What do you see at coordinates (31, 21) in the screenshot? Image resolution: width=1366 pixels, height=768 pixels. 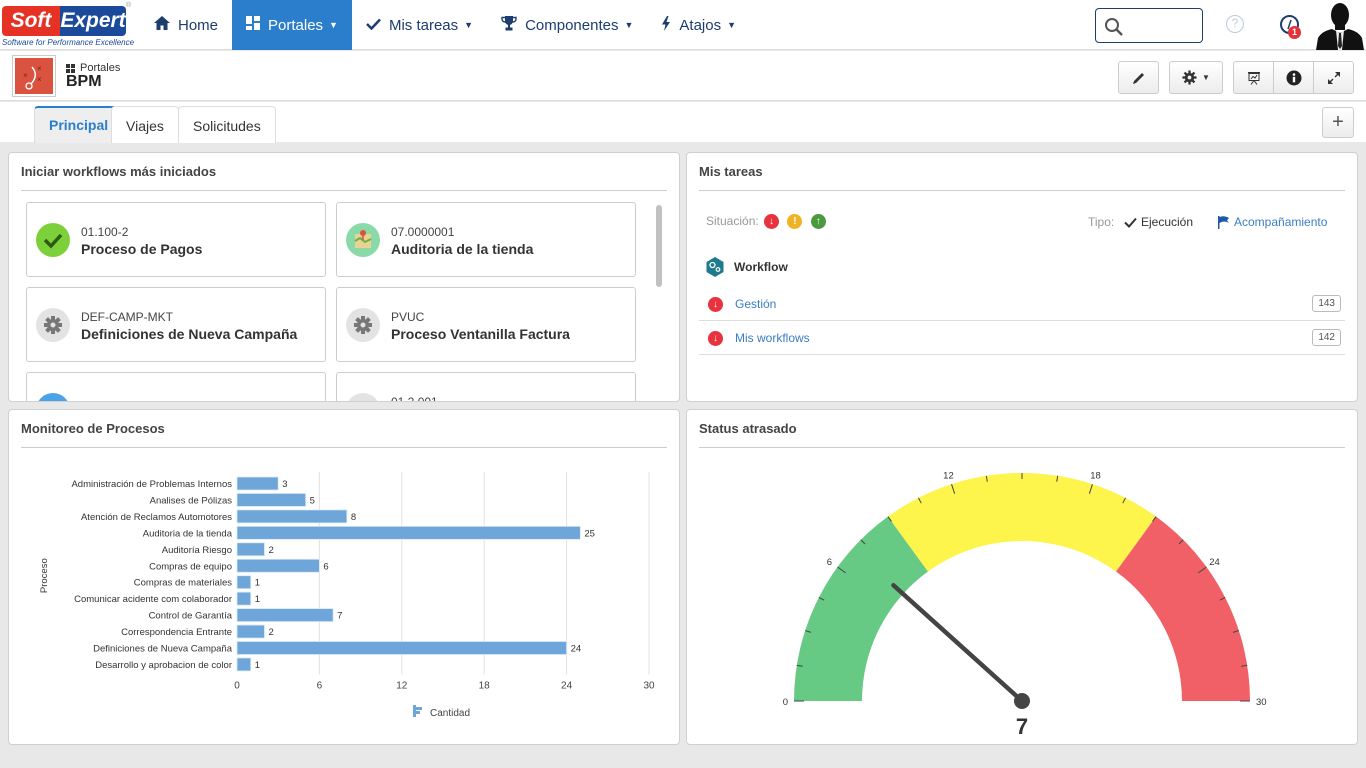 I see `logo-soft: Soft` at bounding box center [31, 21].